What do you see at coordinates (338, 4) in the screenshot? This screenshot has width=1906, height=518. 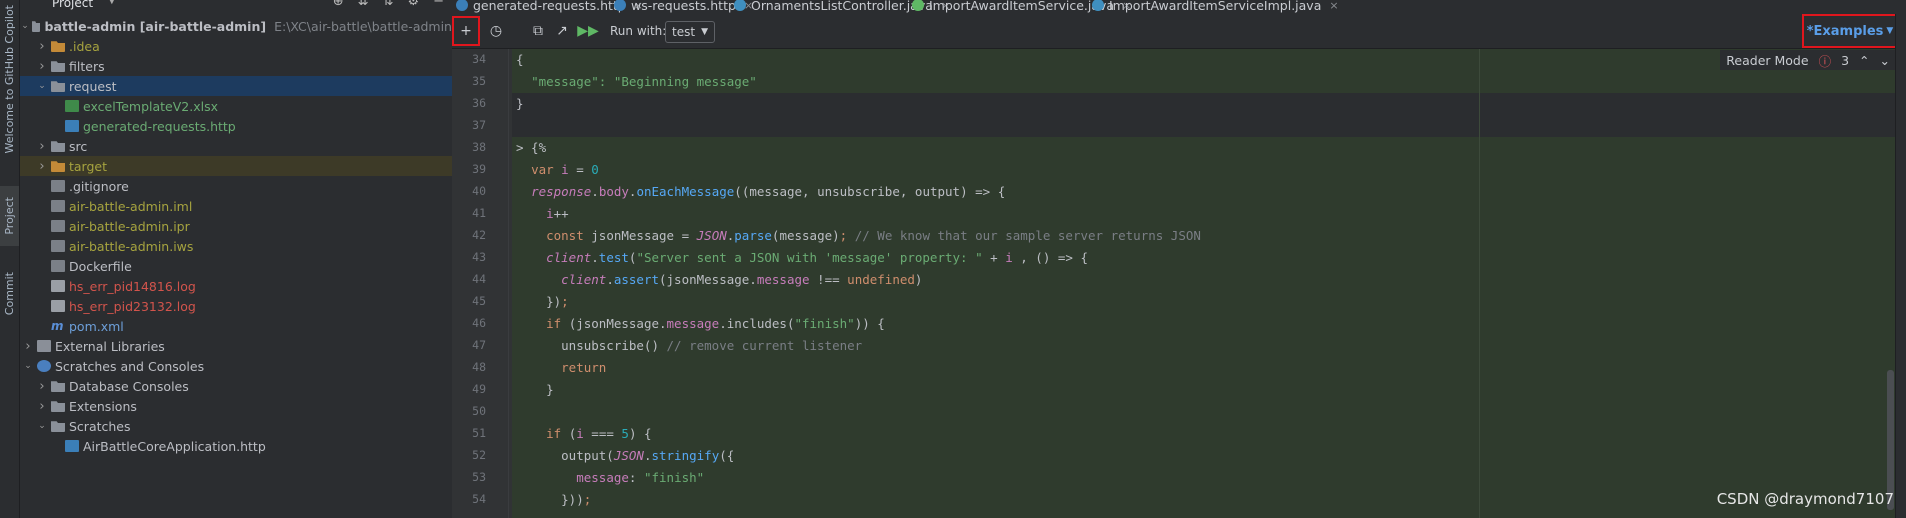 I see `locate-icon: ⊕` at bounding box center [338, 4].